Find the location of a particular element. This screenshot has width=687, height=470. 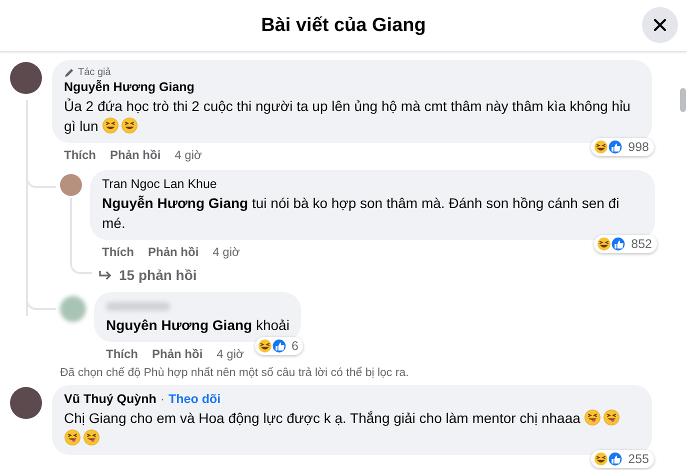

dialog-title: Bài viết của Giang is located at coordinates (343, 25).